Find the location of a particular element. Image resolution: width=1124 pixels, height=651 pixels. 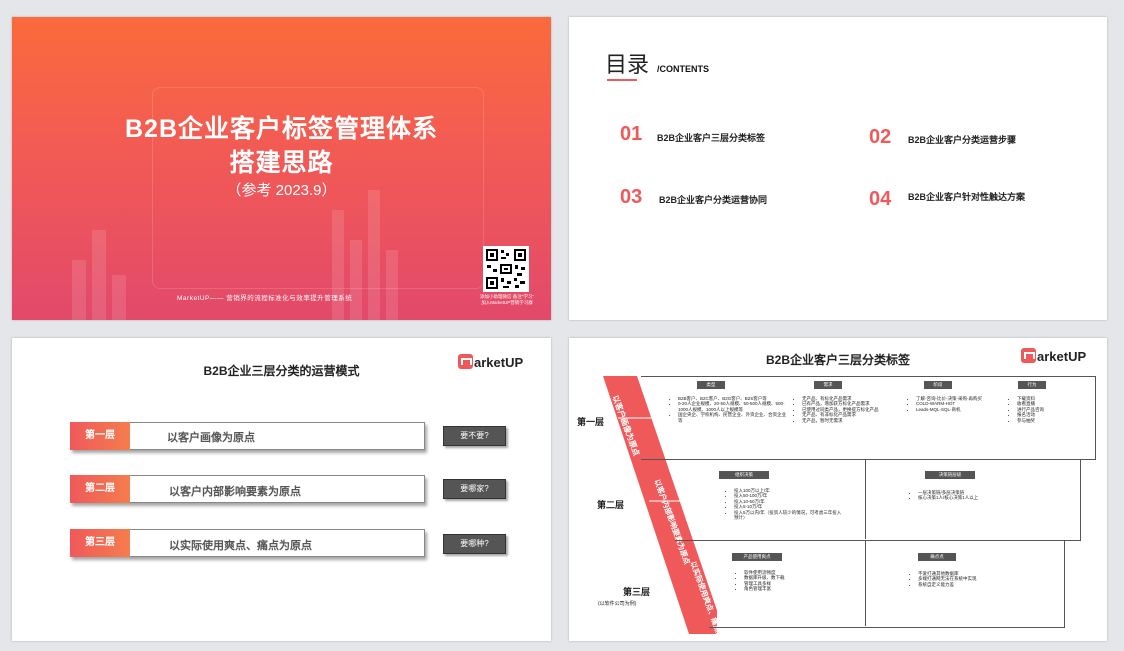

column-header: 阶段 is located at coordinates (938, 385).